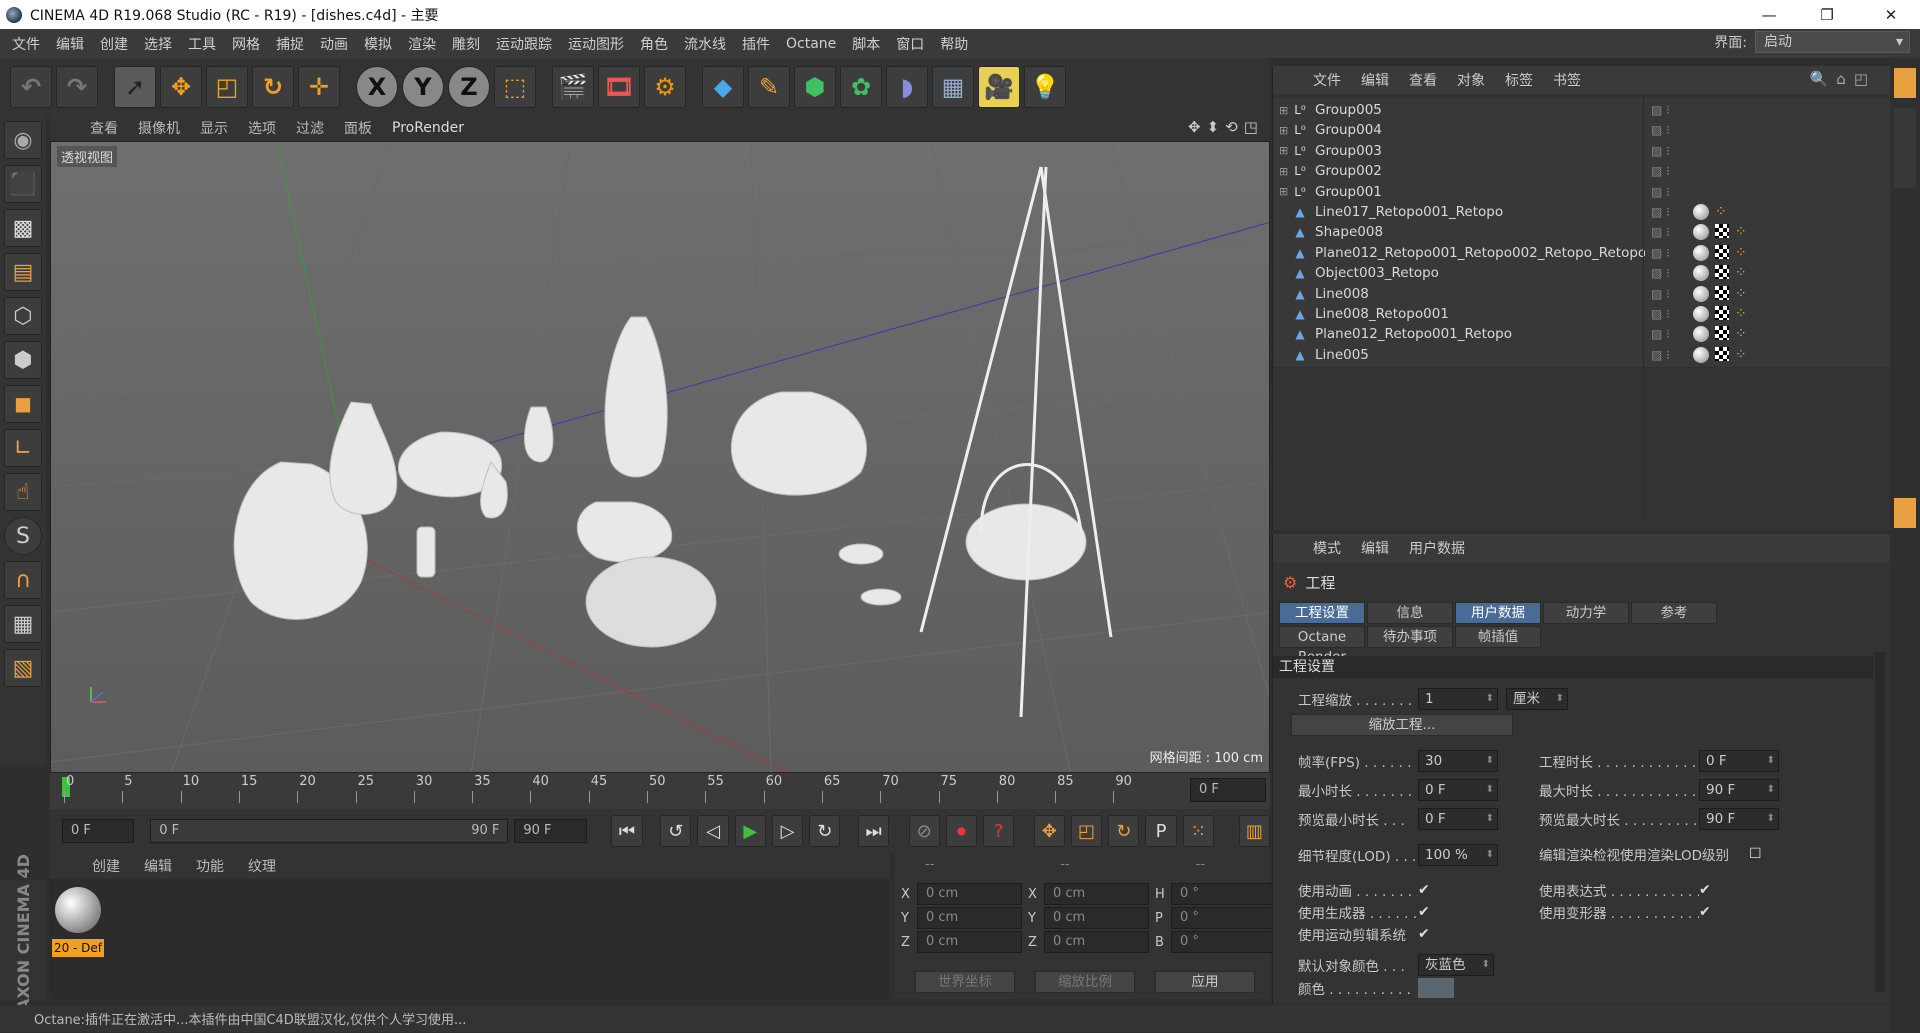 The width and height of the screenshot is (1920, 1033). Describe the element at coordinates (31, 86) in the screenshot. I see `undo-button: ↶` at that location.